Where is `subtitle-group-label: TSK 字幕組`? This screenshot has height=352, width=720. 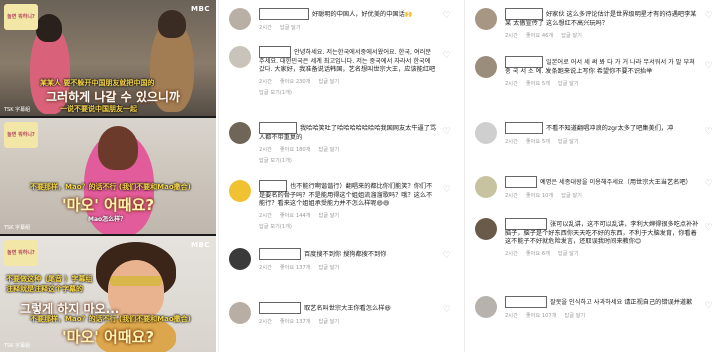 subtitle-group-label: TSK 字幕組 is located at coordinates (17, 346).